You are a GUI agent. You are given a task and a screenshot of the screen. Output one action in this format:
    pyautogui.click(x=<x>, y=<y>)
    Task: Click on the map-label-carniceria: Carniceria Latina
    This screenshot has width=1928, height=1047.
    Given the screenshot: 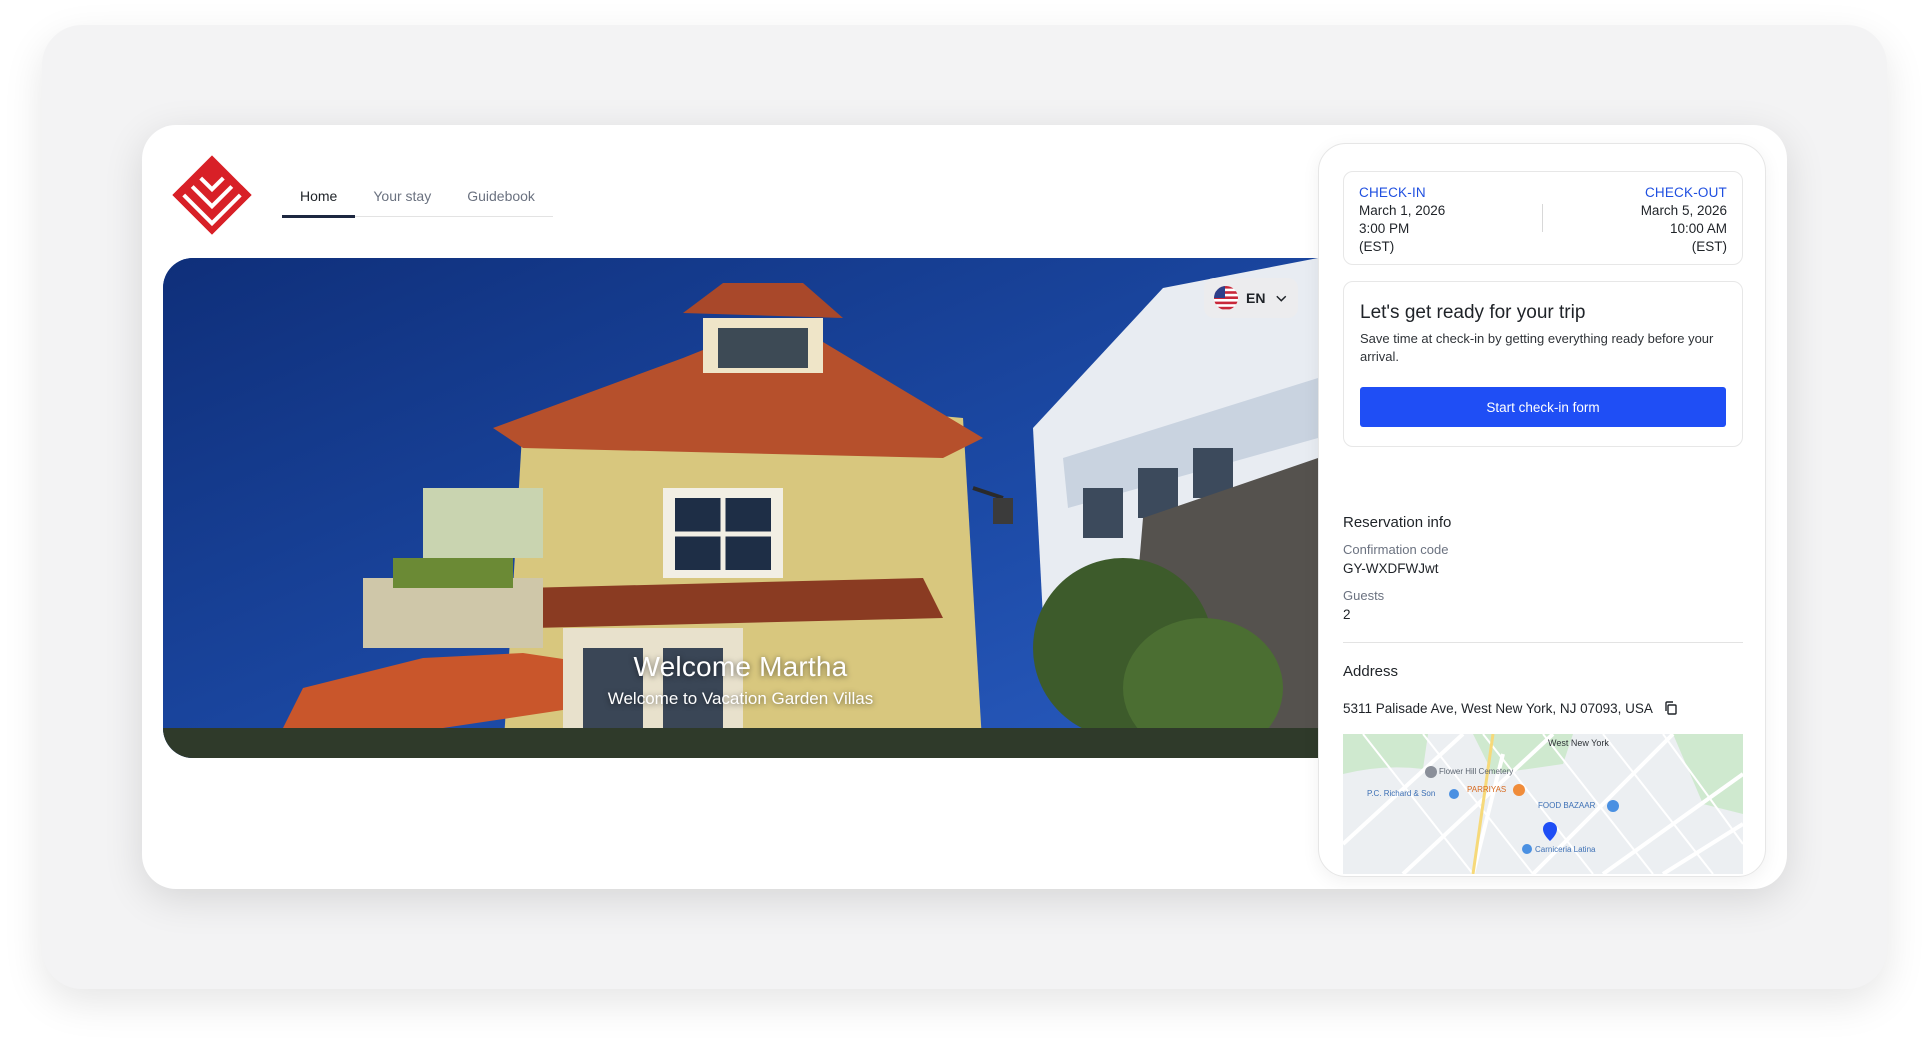 What is the action you would take?
    pyautogui.click(x=1565, y=849)
    